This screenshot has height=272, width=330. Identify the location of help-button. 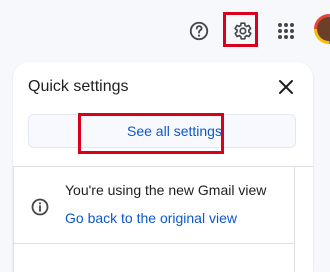
(199, 31).